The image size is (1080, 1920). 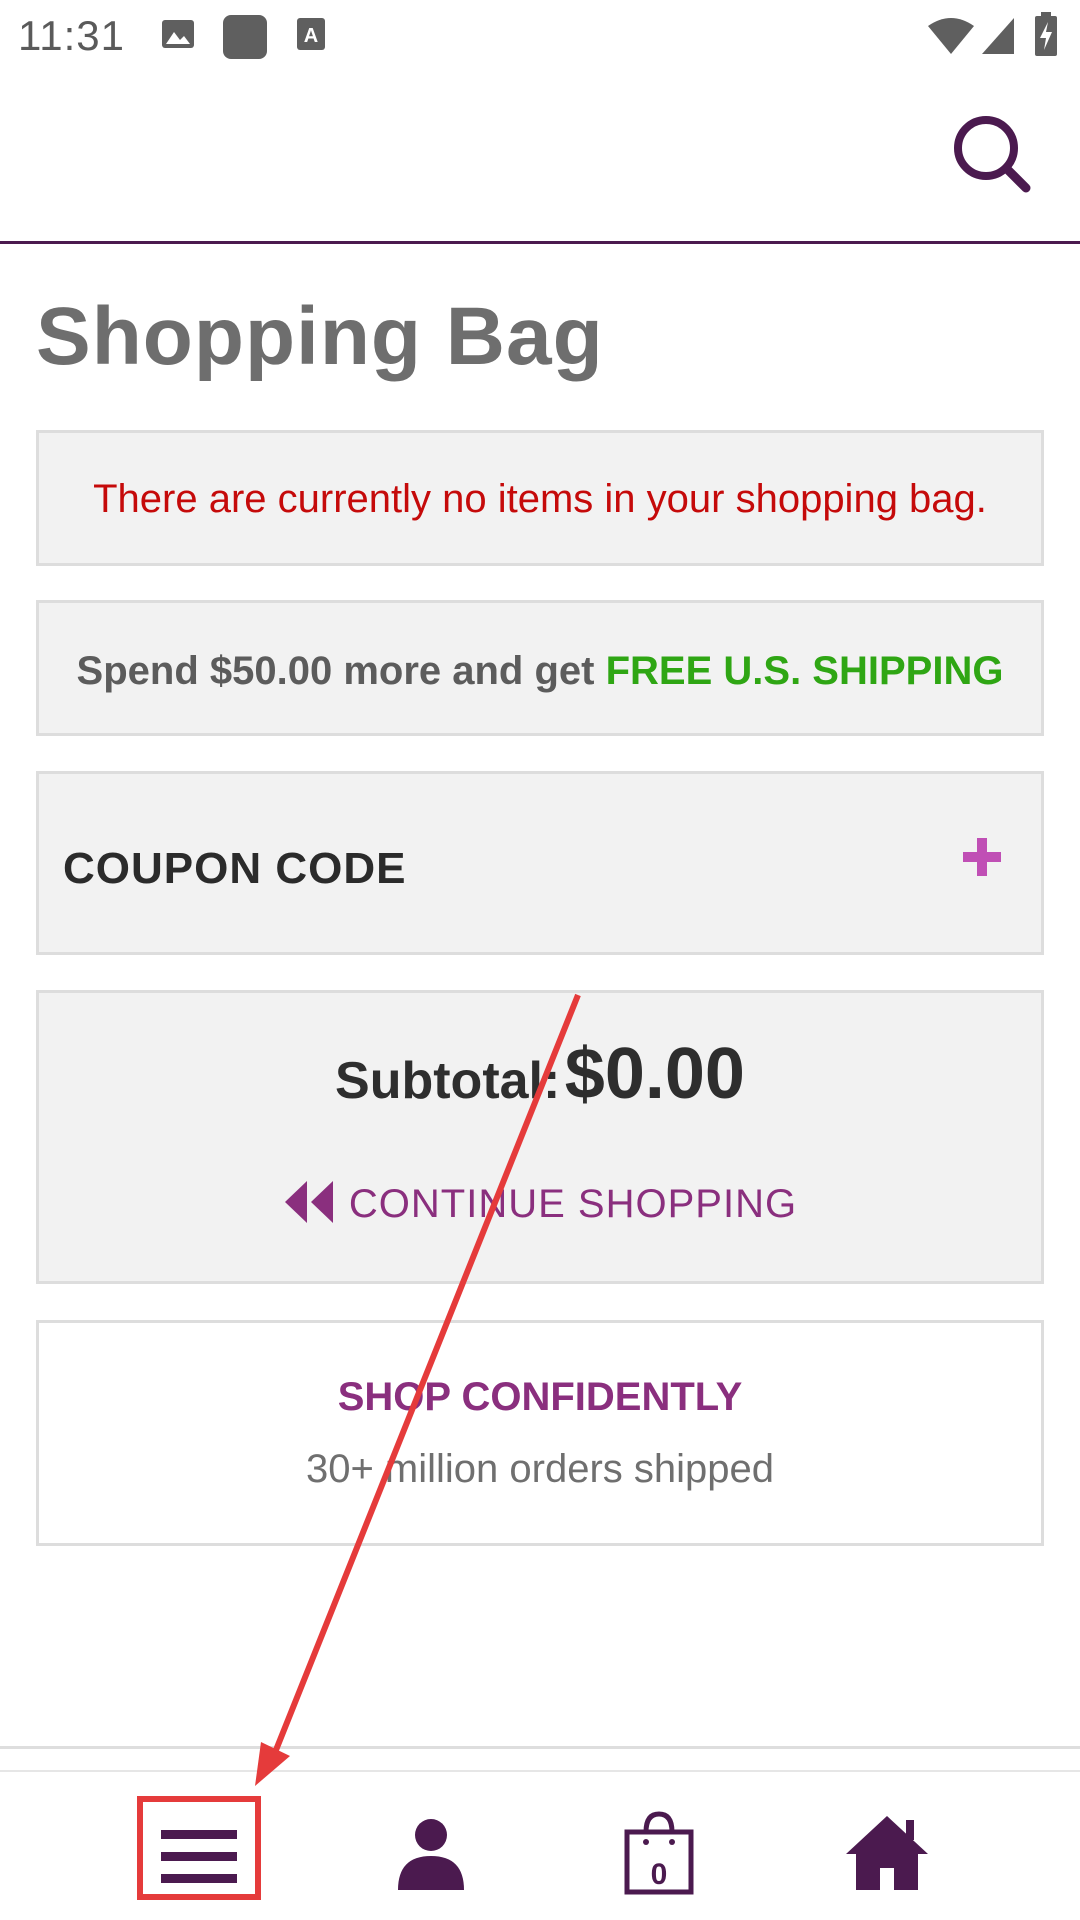 What do you see at coordinates (951, 38) in the screenshot?
I see `wifi-icon` at bounding box center [951, 38].